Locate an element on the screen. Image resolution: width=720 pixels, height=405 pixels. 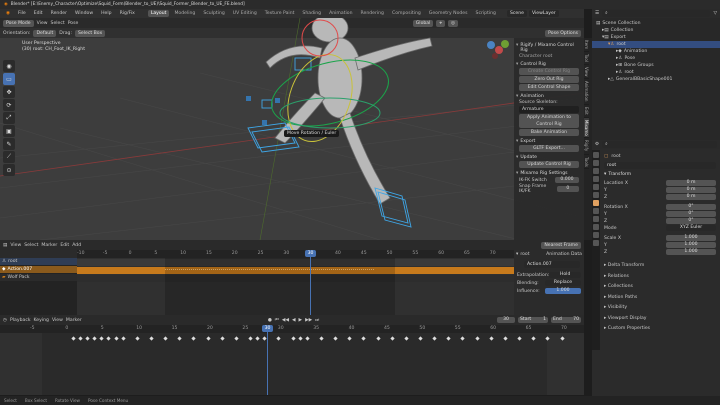
filter-icon: ▽ is located at coordinates (715, 13).